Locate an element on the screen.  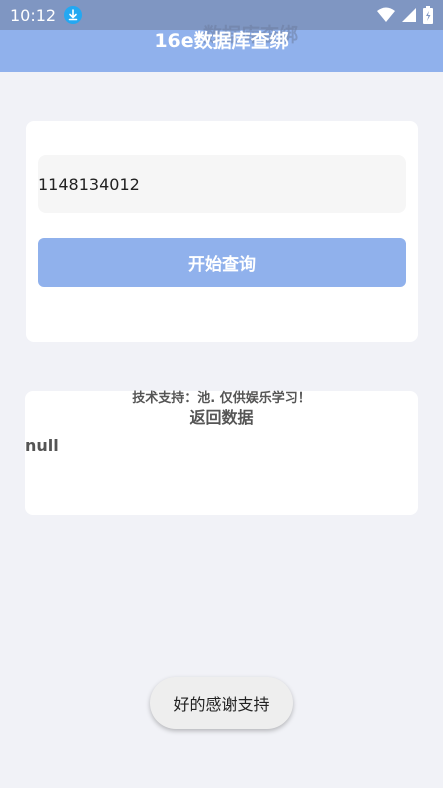
page-title: 16e数据库查绑 is located at coordinates (221, 41).